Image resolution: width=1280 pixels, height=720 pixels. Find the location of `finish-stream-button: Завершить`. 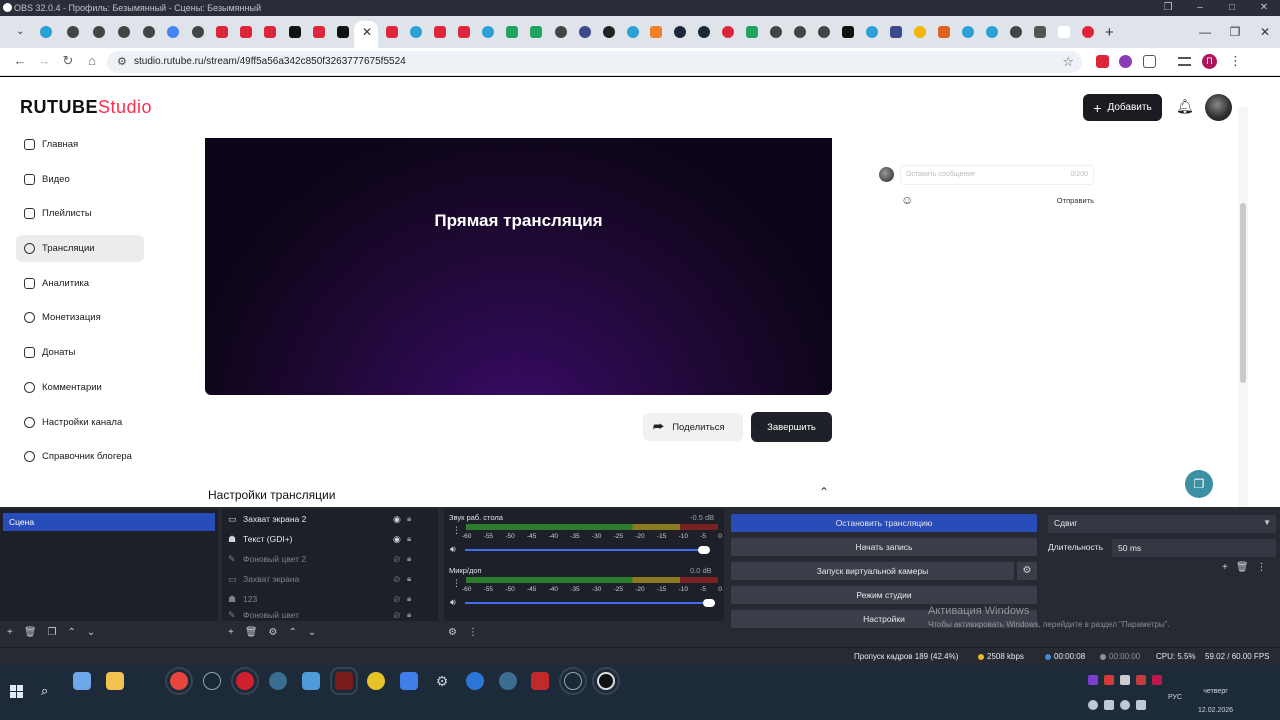

finish-stream-button: Завершить is located at coordinates (791, 427).